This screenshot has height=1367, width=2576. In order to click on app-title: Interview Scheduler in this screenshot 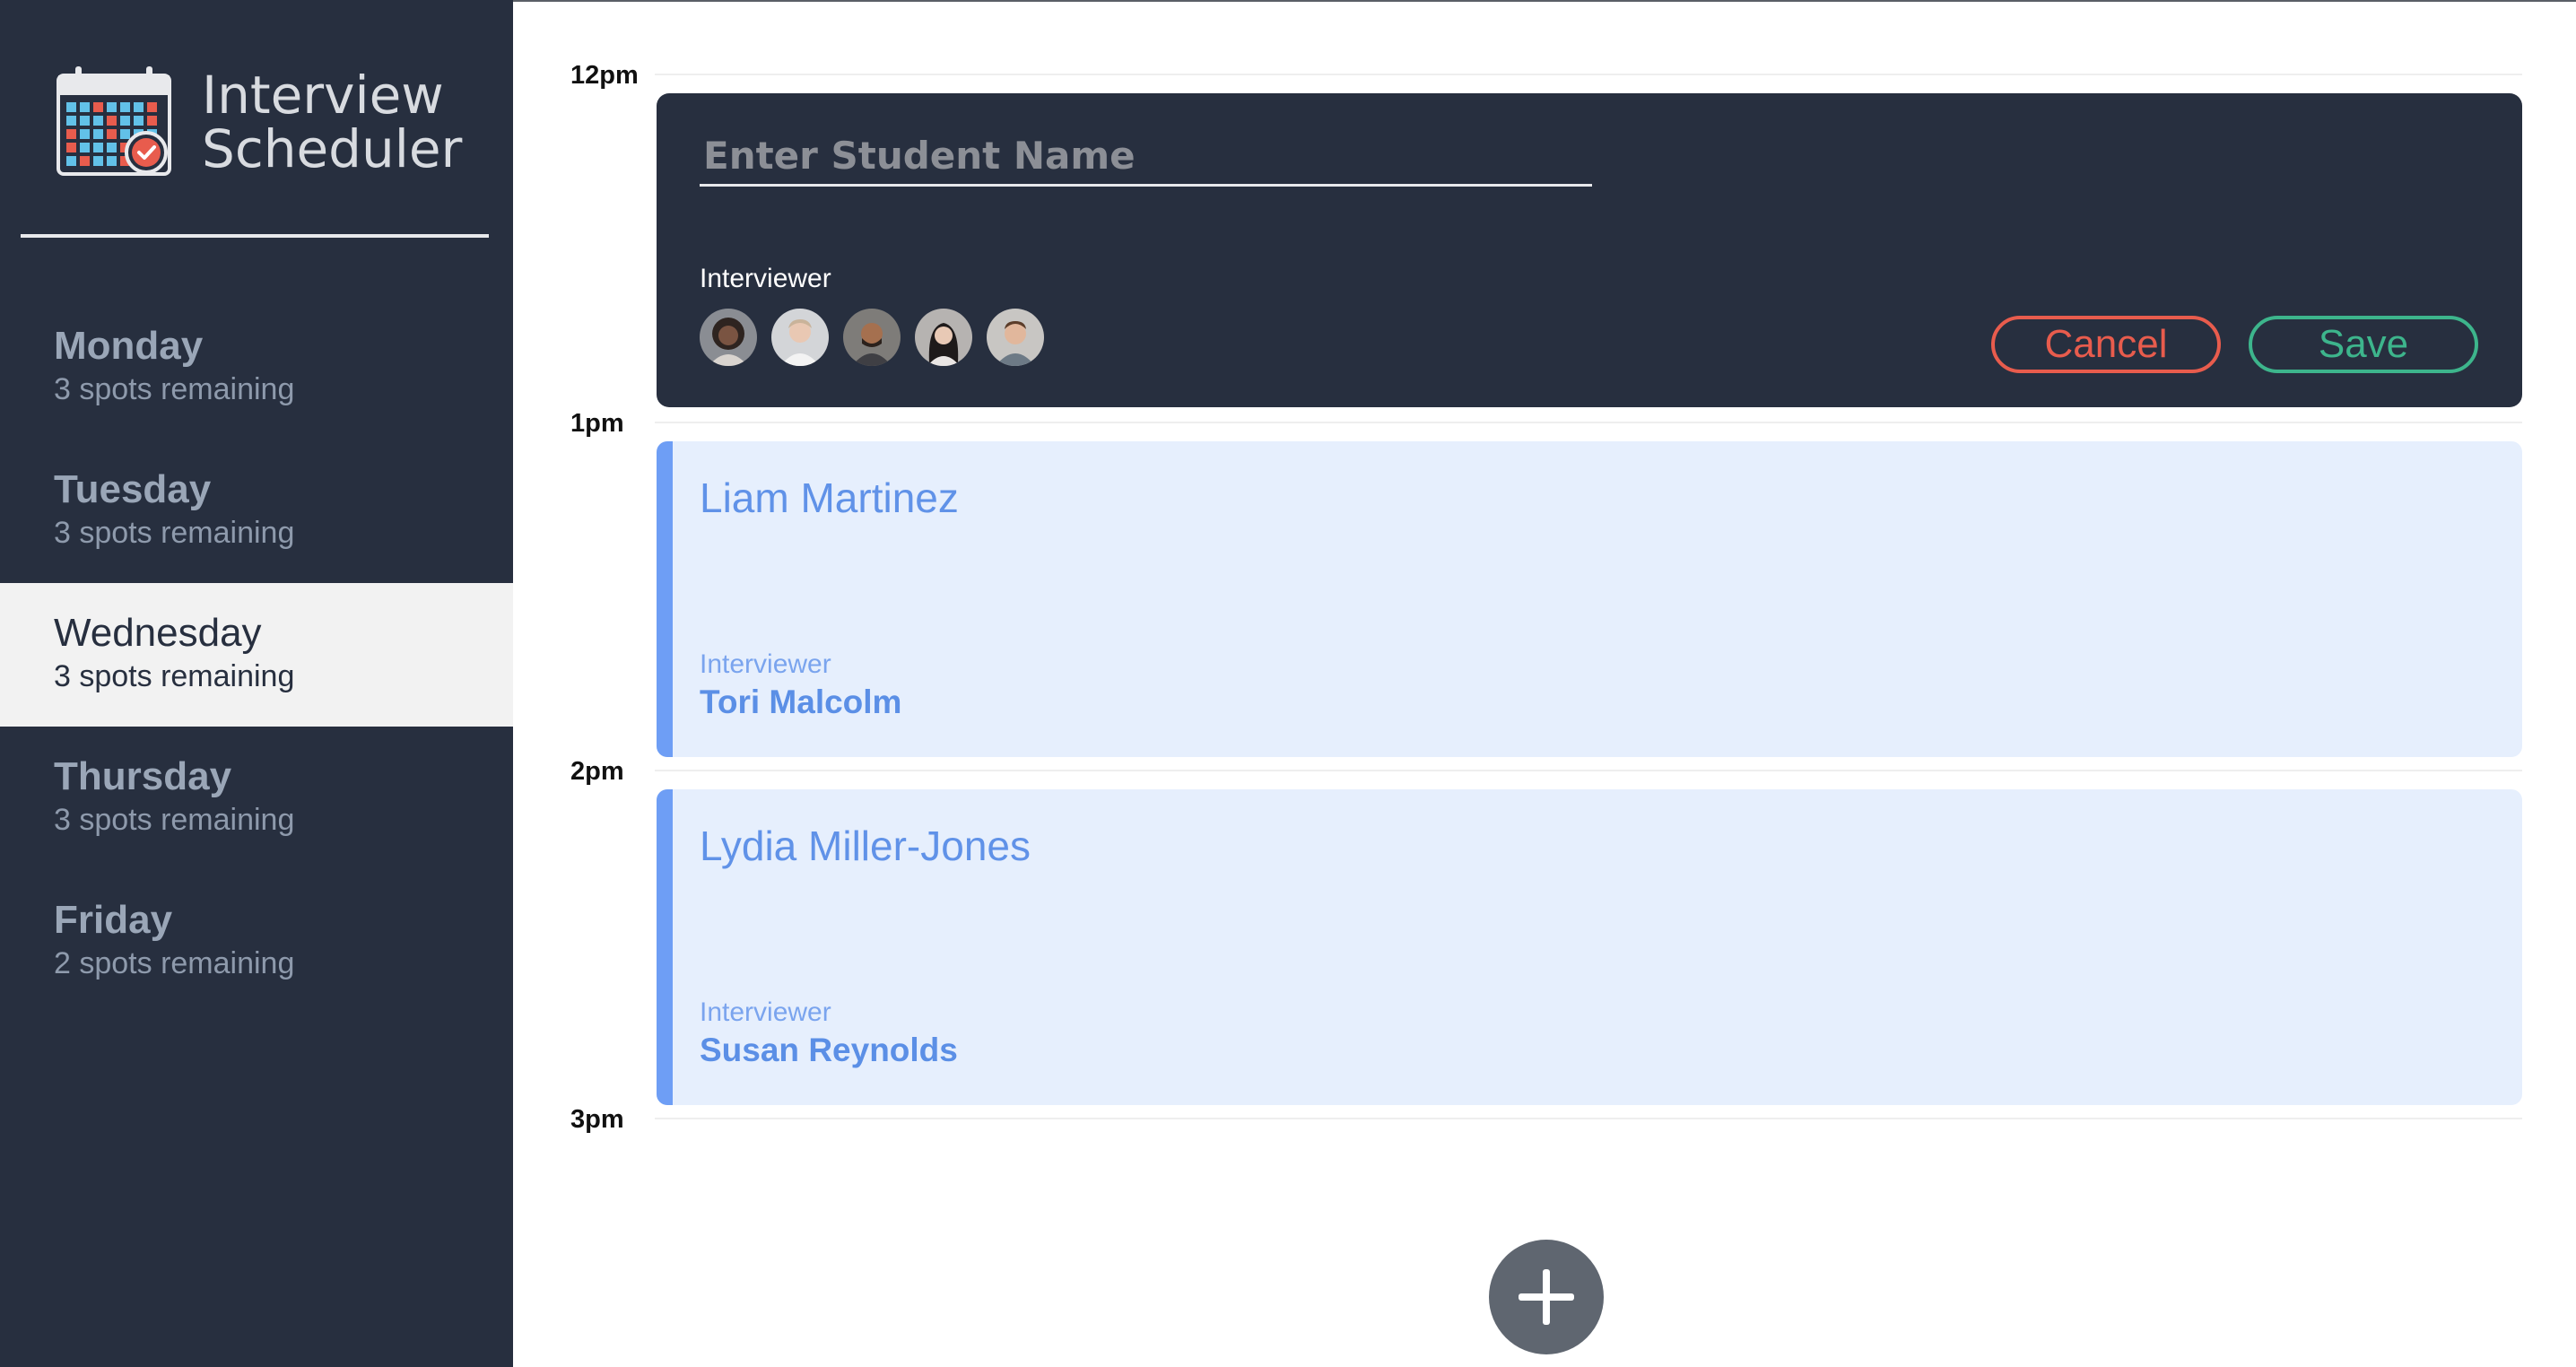, I will do `click(332, 122)`.